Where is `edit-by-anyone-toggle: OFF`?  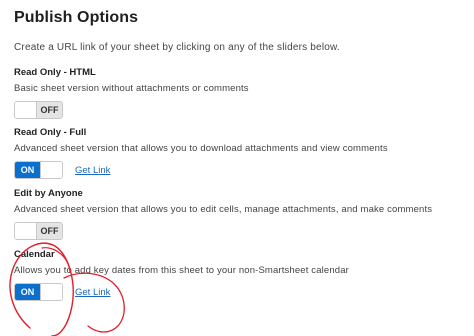
edit-by-anyone-toggle: OFF is located at coordinates (38, 231).